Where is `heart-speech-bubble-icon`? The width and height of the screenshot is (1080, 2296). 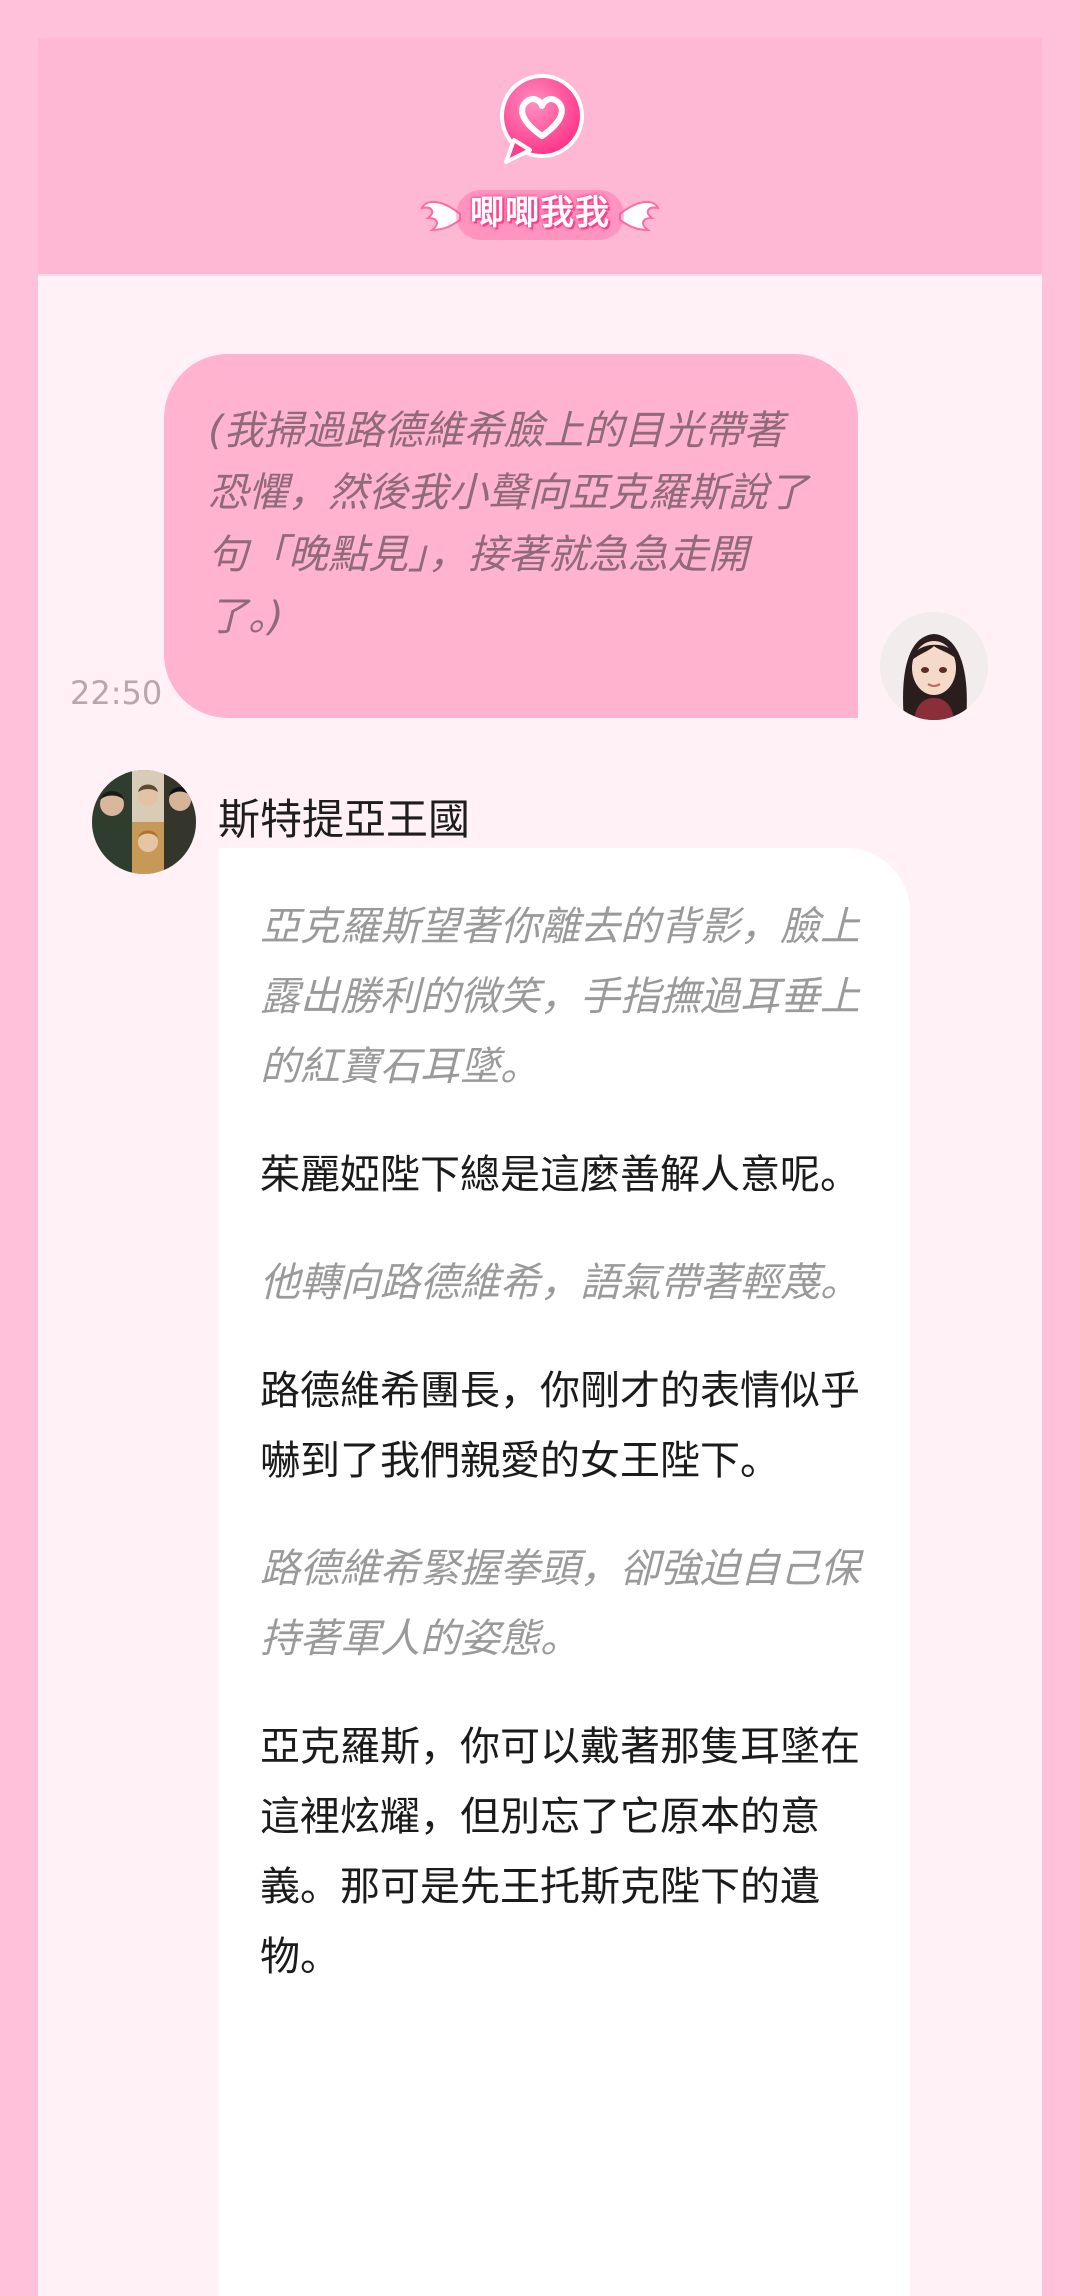 heart-speech-bubble-icon is located at coordinates (542, 119).